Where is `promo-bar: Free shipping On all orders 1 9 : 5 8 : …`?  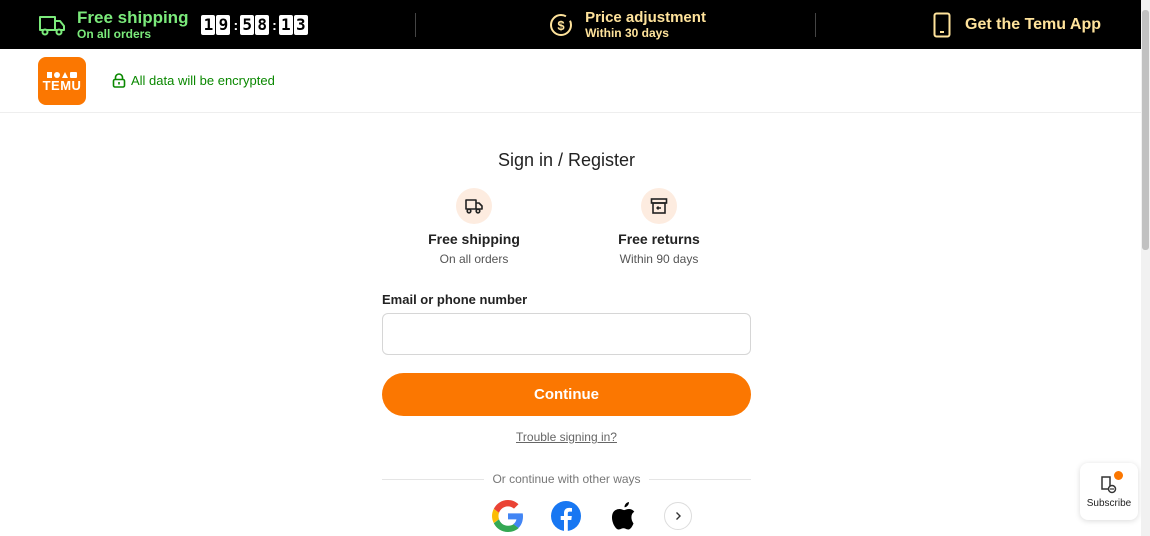
promo-bar: Free shipping On all orders 1 9 : 5 8 : … is located at coordinates (570, 24).